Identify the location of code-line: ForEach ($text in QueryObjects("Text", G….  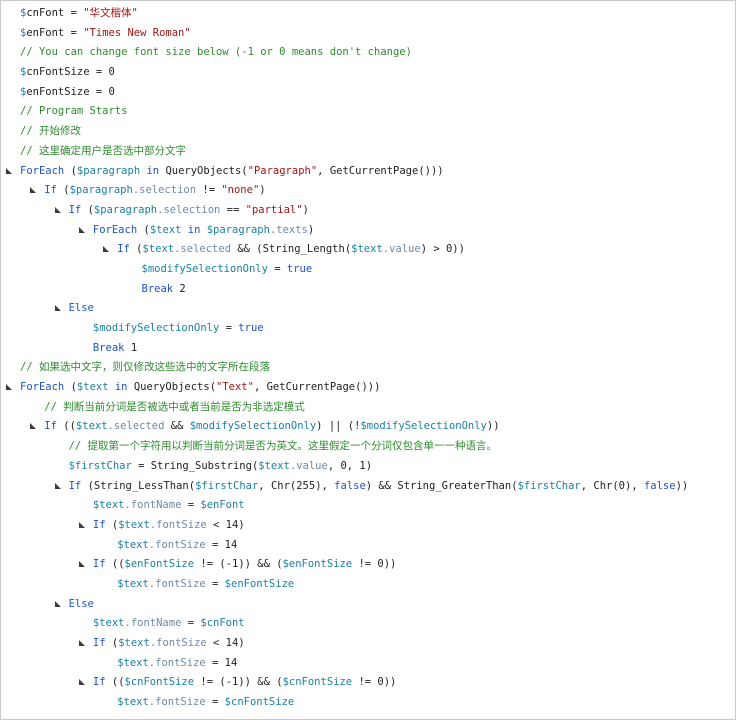
(368, 388).